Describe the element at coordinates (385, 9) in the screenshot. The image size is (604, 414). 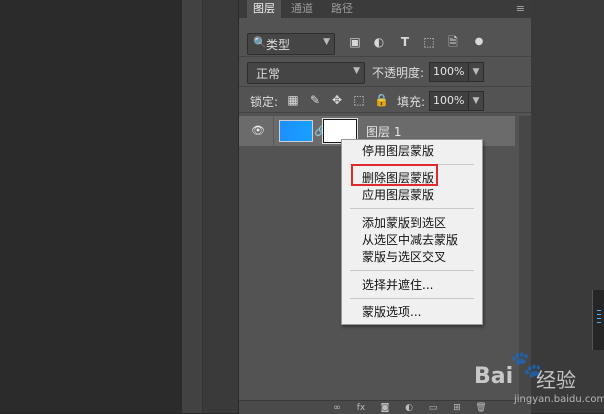
I see `panel-tabs: 图层 通道 路径 ≡` at that location.